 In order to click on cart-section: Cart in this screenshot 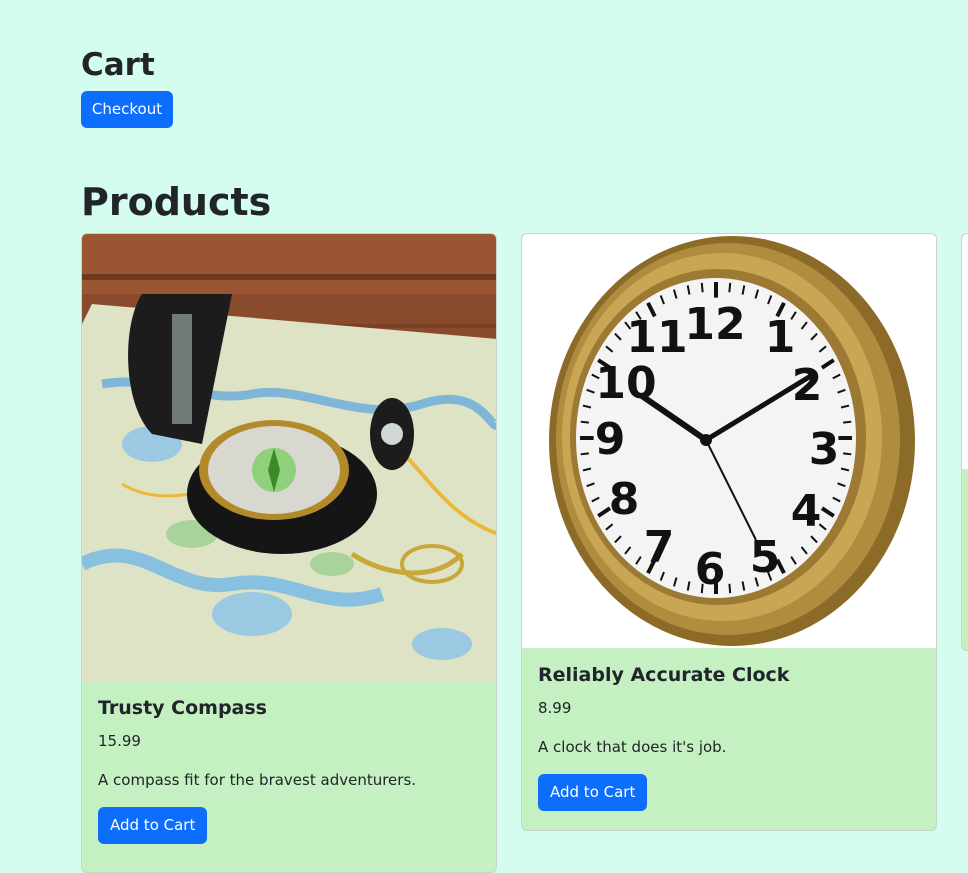, I will do `click(118, 65)`.